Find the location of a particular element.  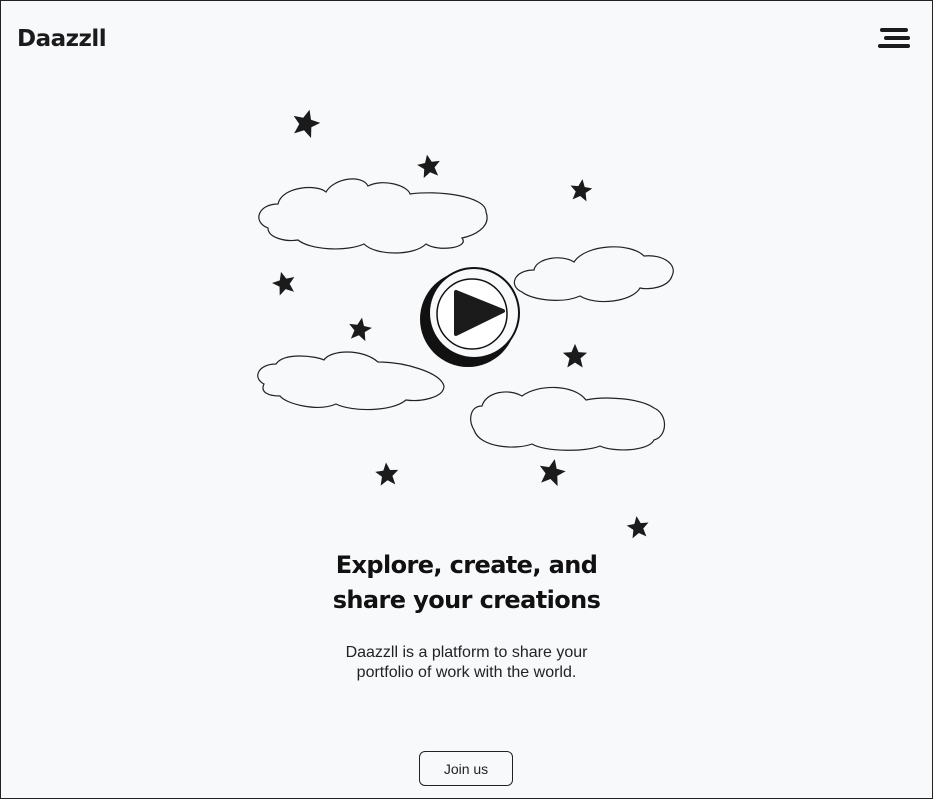

headline-line: Explore, create, and is located at coordinates (466, 565).